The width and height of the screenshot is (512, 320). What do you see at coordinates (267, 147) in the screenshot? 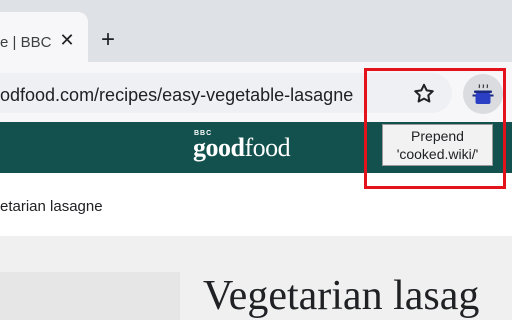
I see `logo-food: food` at bounding box center [267, 147].